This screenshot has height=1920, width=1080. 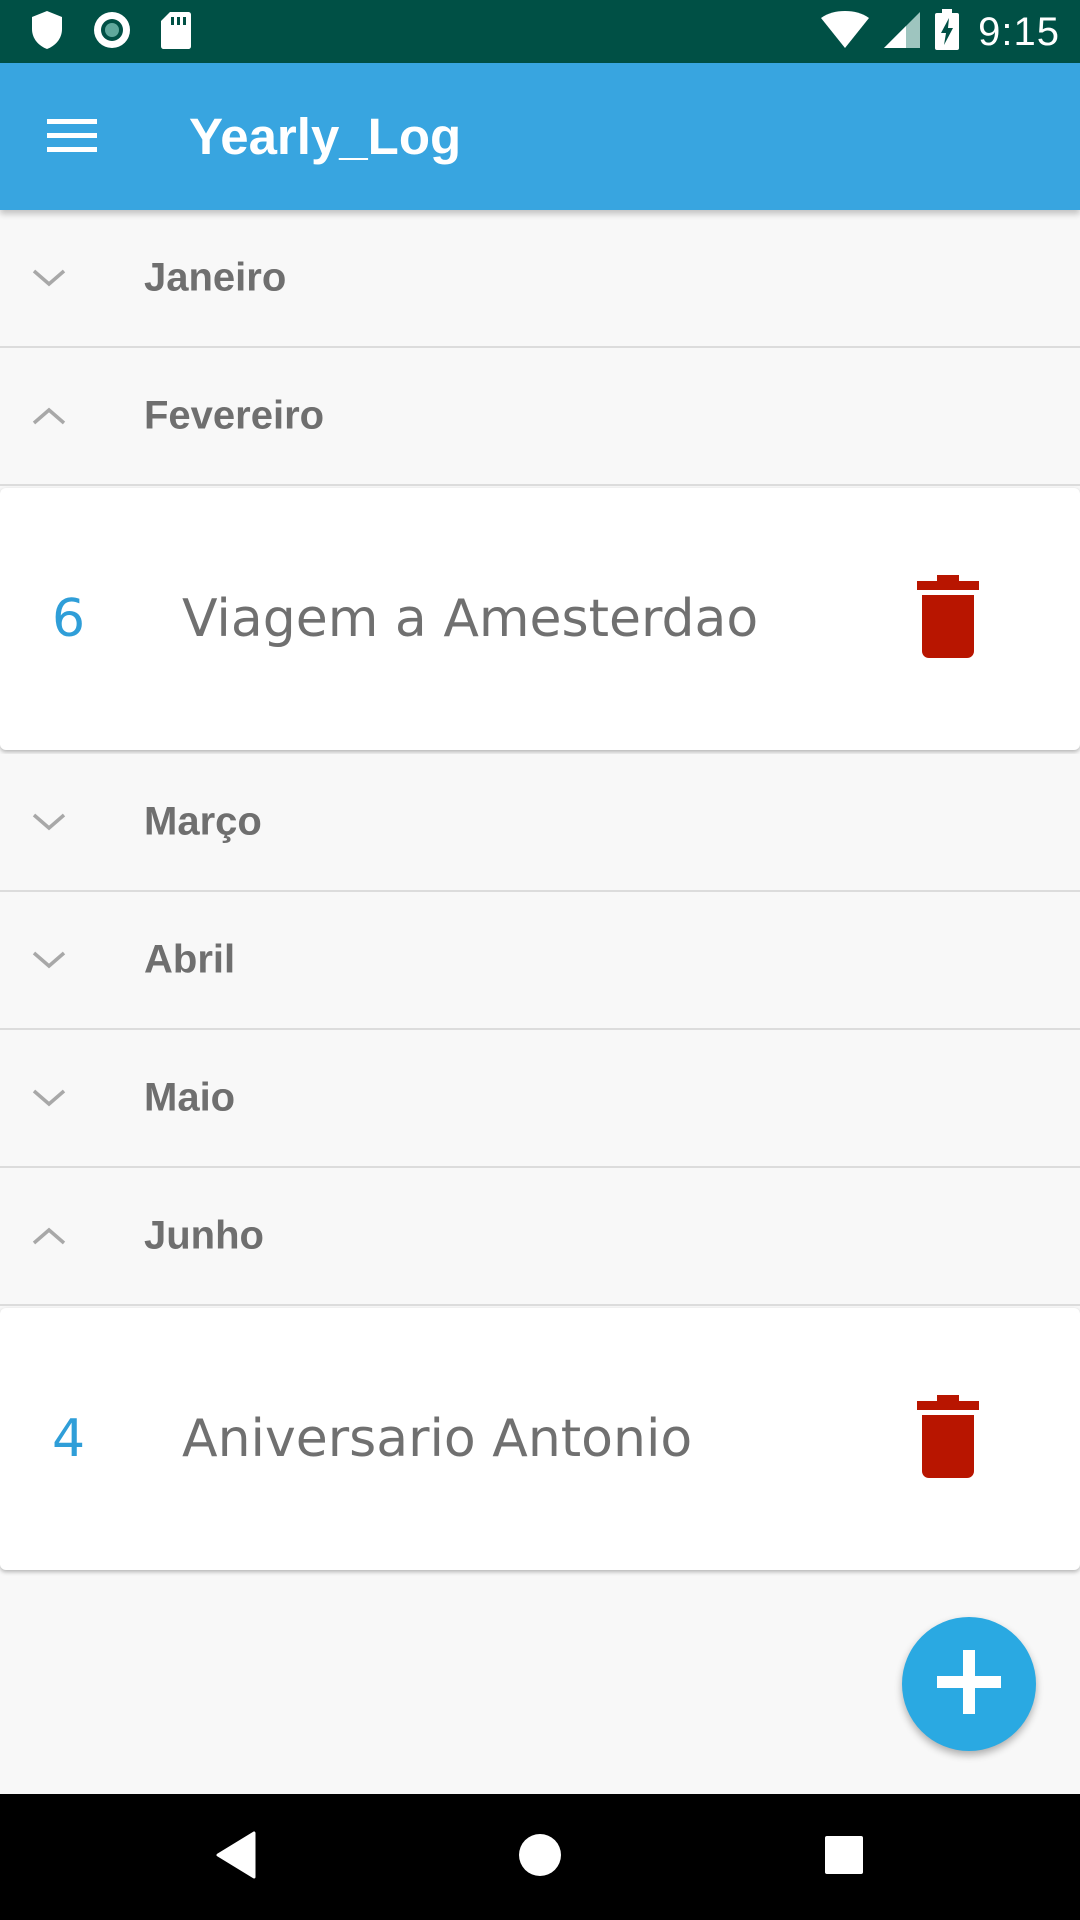 I want to click on battery-charging-icon, so click(x=947, y=32).